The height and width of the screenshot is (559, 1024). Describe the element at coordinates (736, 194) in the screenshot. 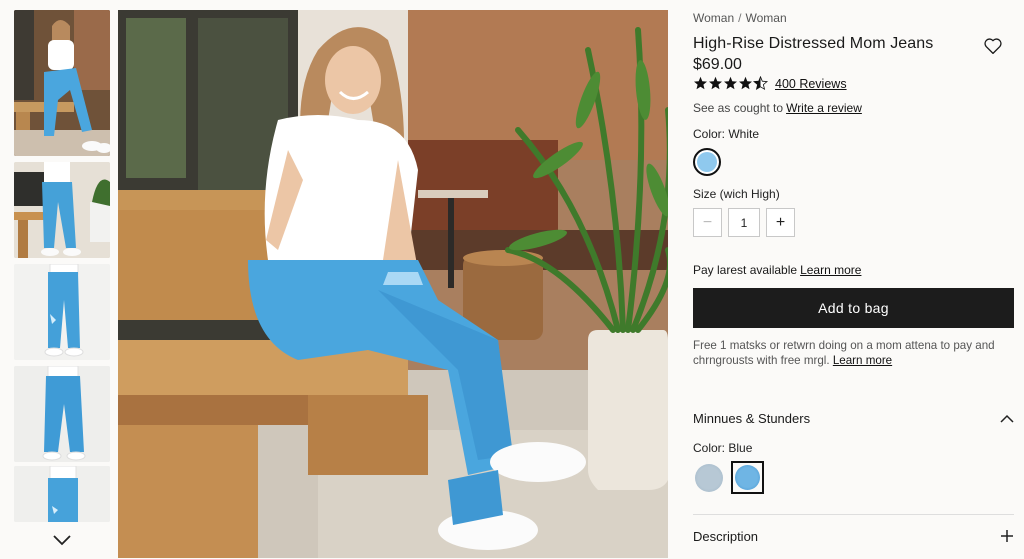

I see `size-label: Size (wich High)` at that location.